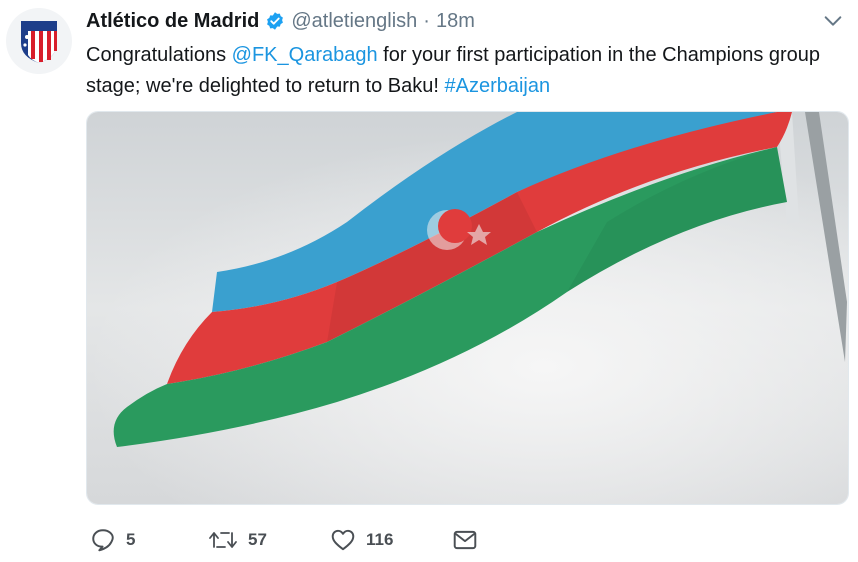  I want to click on reply-button: 5, so click(149, 540).